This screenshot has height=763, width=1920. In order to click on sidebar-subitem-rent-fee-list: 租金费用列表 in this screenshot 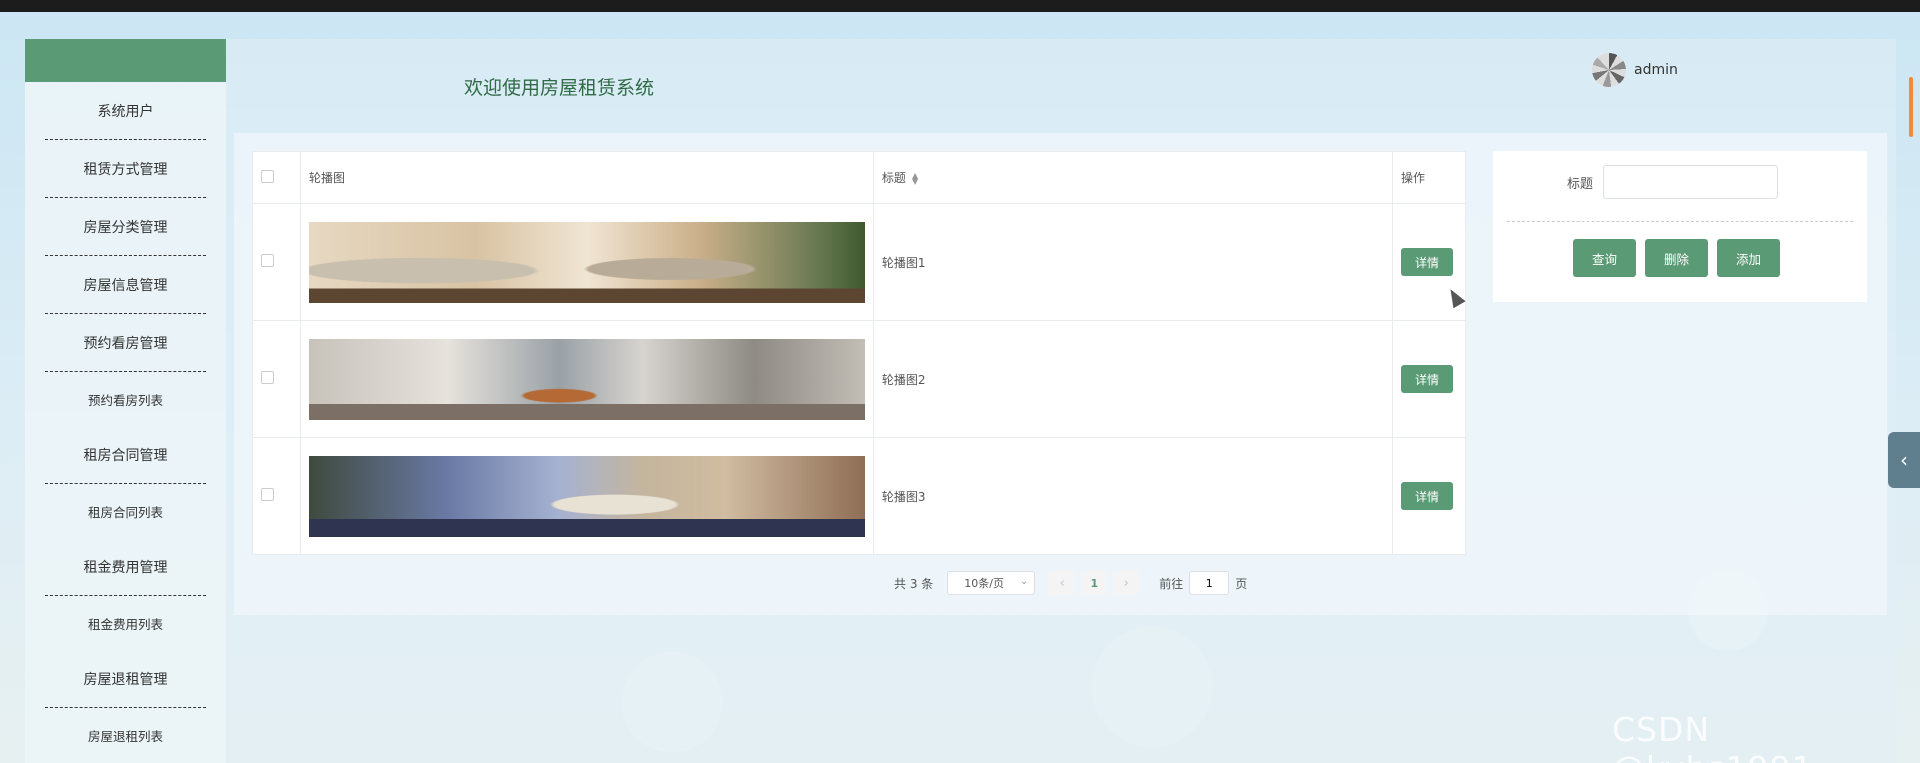, I will do `click(125, 623)`.